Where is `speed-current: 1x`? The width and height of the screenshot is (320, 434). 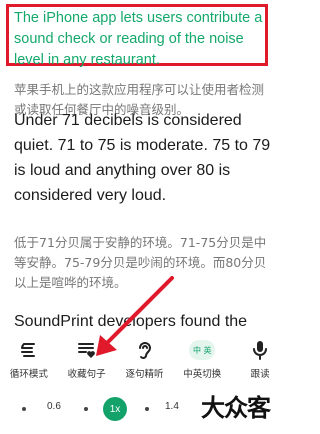 speed-current: 1x is located at coordinates (115, 409).